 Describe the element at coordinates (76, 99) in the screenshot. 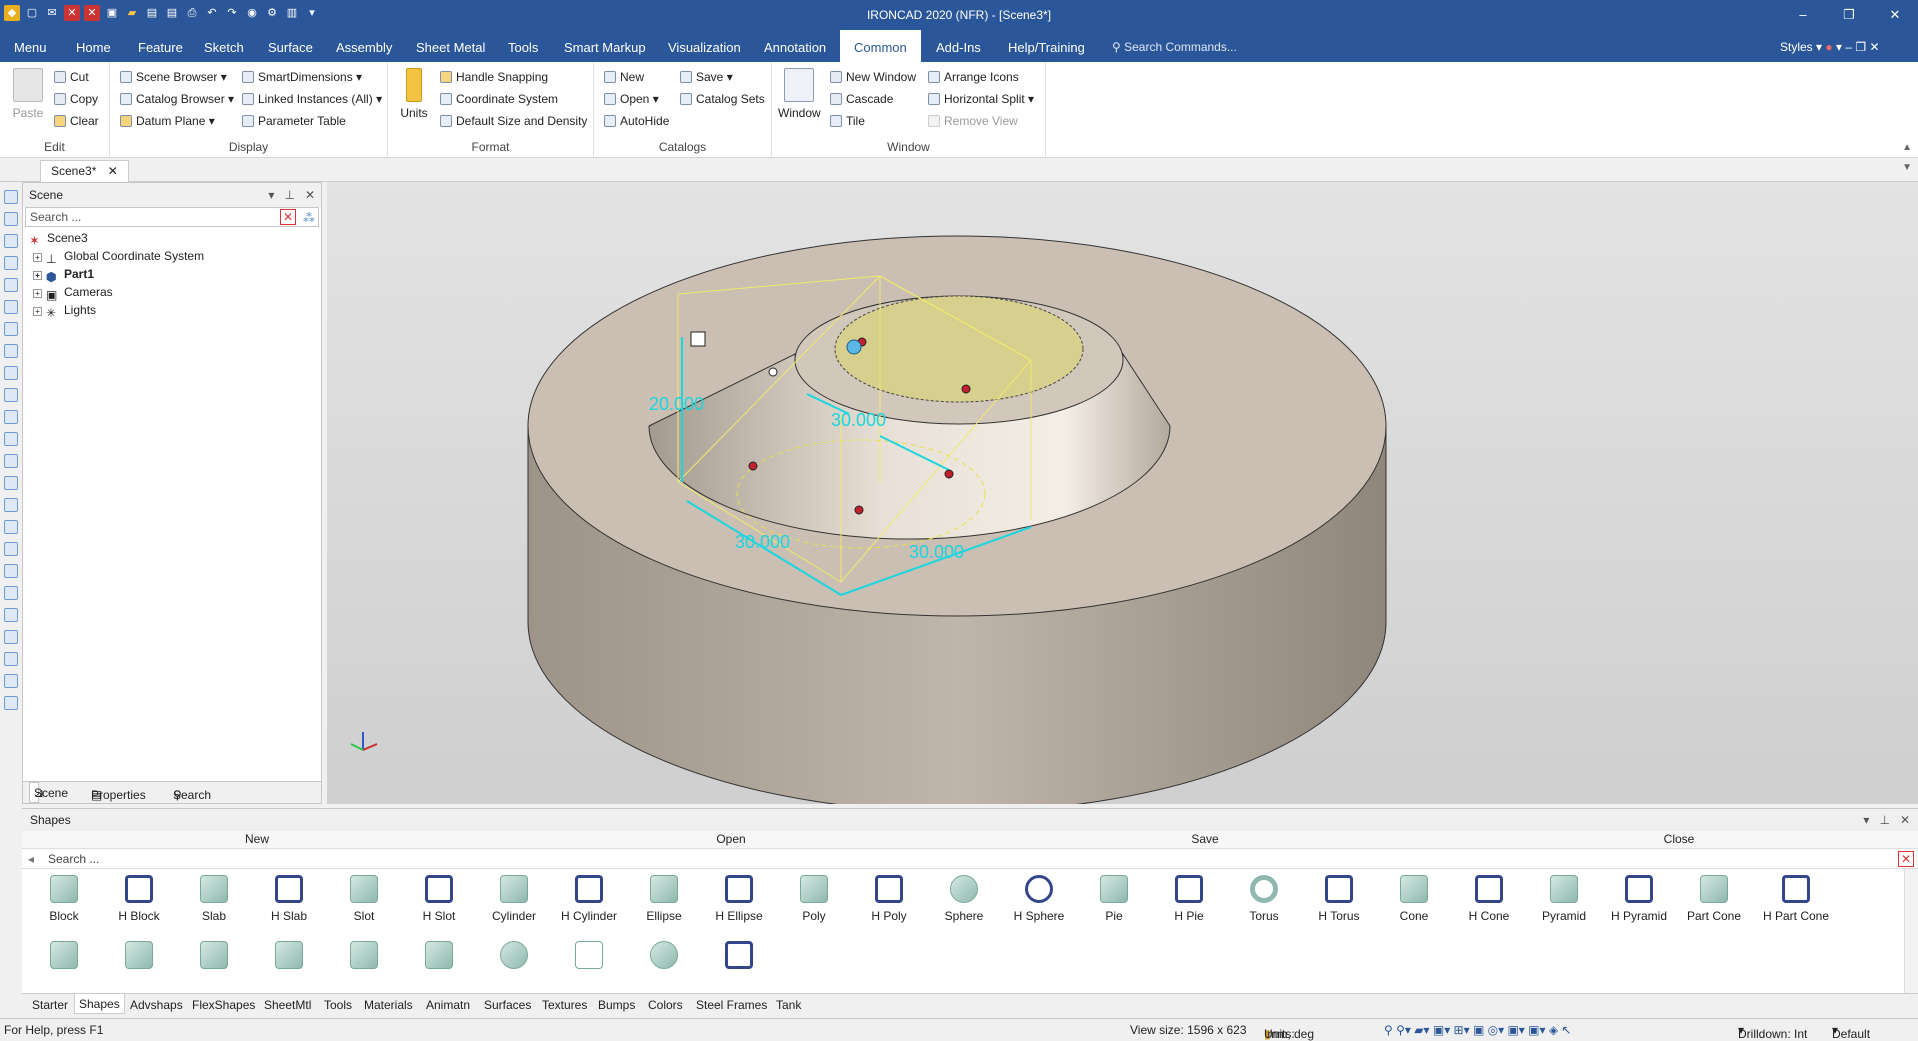

I see `copy-button: Copy` at that location.